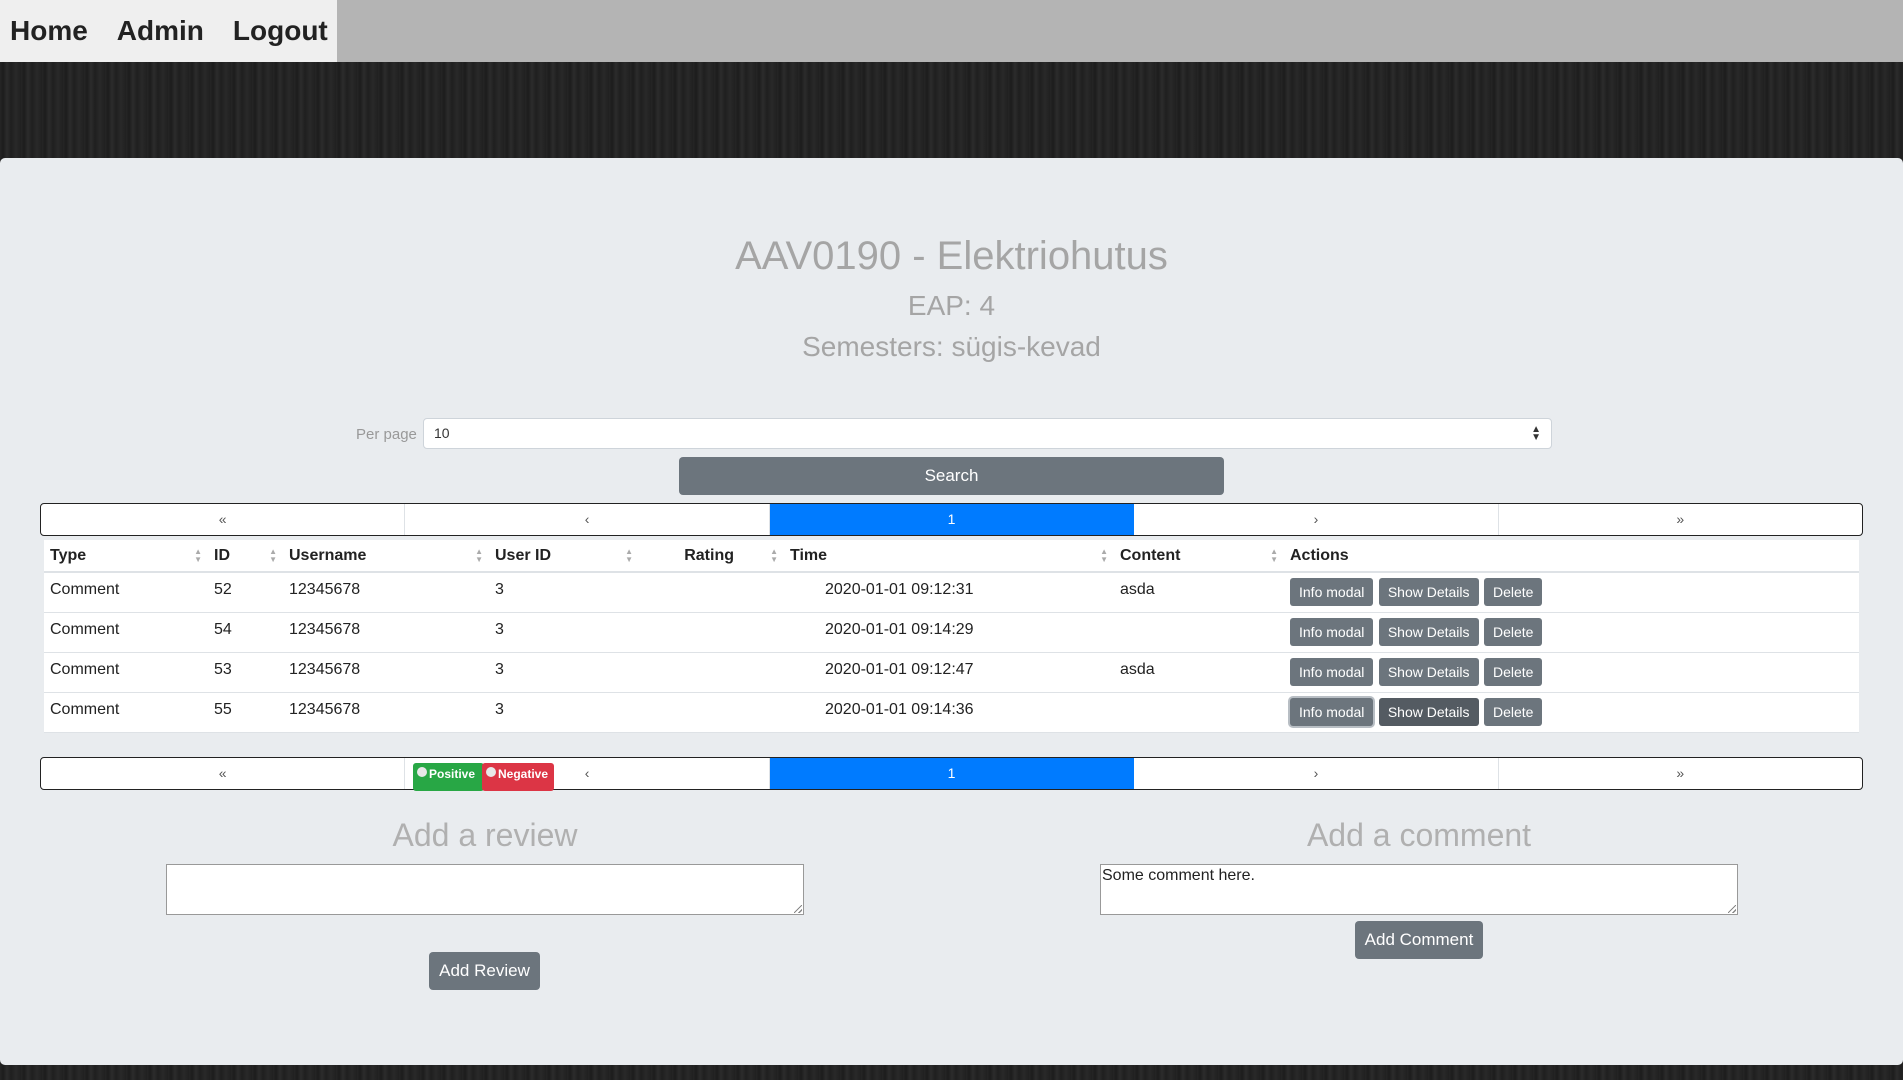  What do you see at coordinates (1199, 556) in the screenshot?
I see `col-content-header: Content ▲ ▼` at bounding box center [1199, 556].